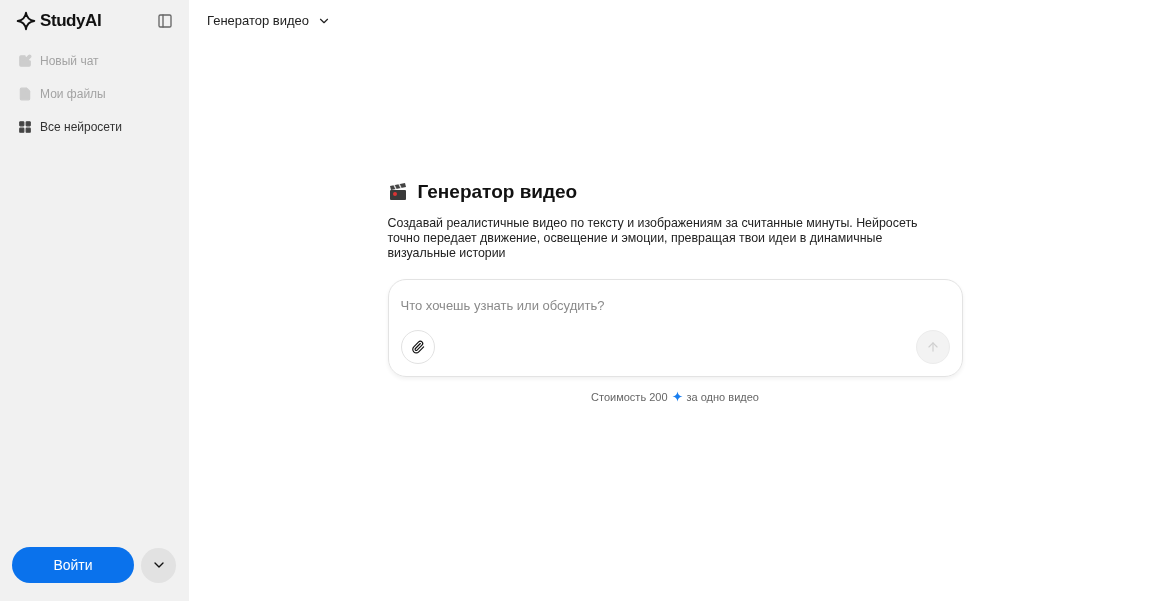 The image size is (1176, 601). Describe the element at coordinates (269, 21) in the screenshot. I see `model-selector: Генератор видео` at that location.